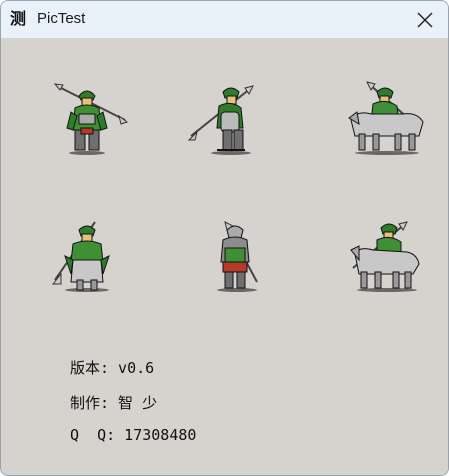  What do you see at coordinates (224, 19) in the screenshot?
I see `title-bar: 测 PicTest` at bounding box center [224, 19].